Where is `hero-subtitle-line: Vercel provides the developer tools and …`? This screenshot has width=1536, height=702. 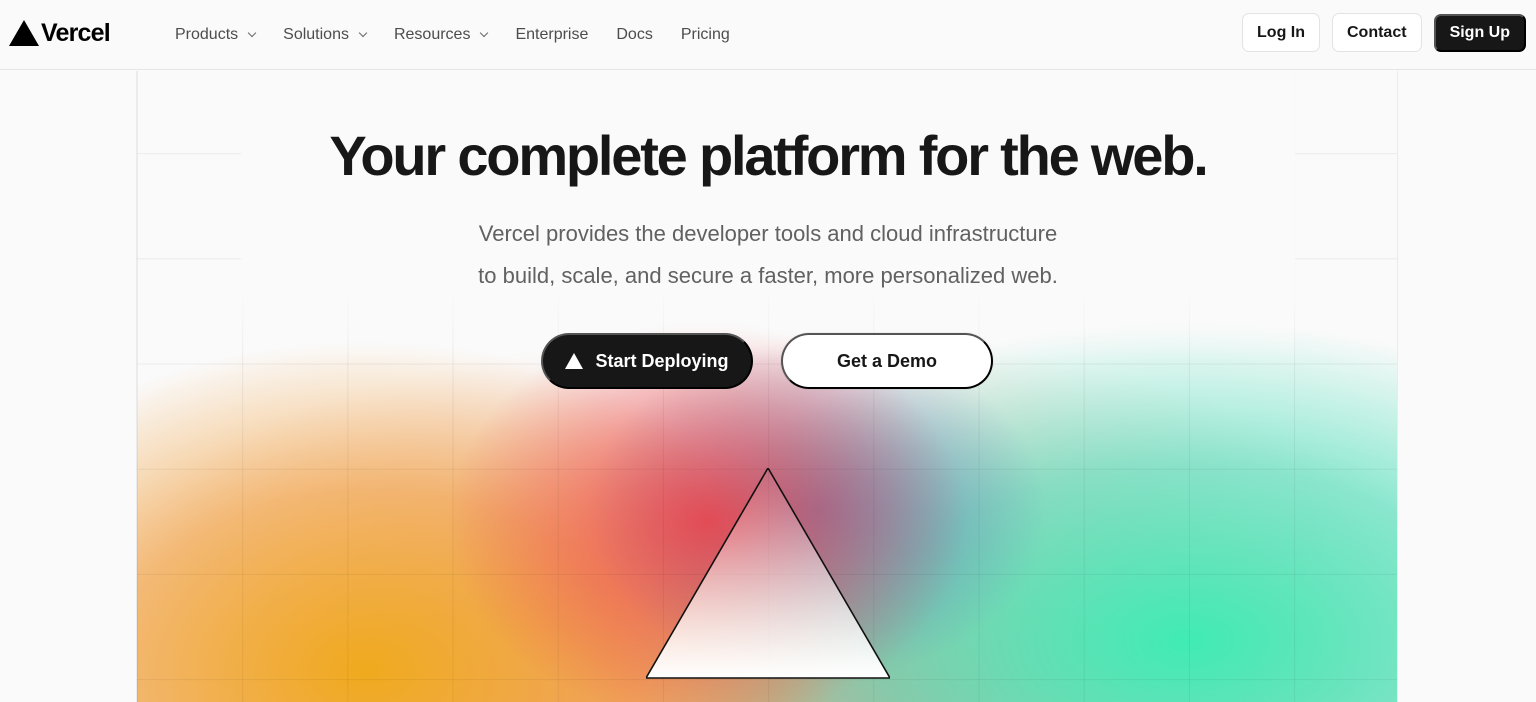 hero-subtitle-line: Vercel provides the developer tools and … is located at coordinates (768, 233).